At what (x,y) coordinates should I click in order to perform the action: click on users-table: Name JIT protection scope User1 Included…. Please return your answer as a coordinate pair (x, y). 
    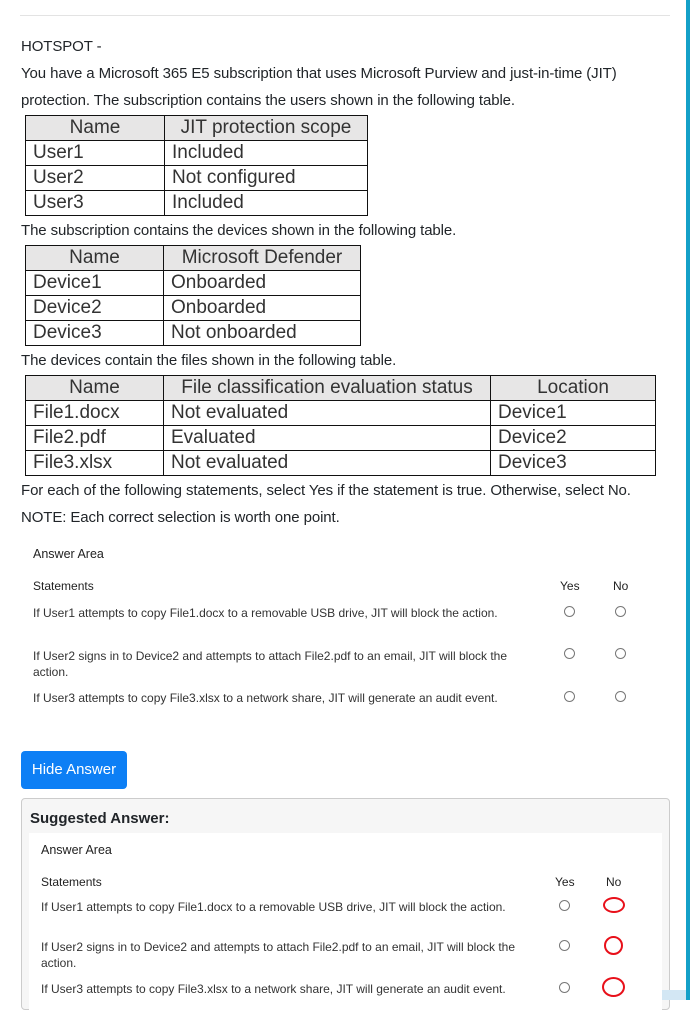
    Looking at the image, I should click on (196, 165).